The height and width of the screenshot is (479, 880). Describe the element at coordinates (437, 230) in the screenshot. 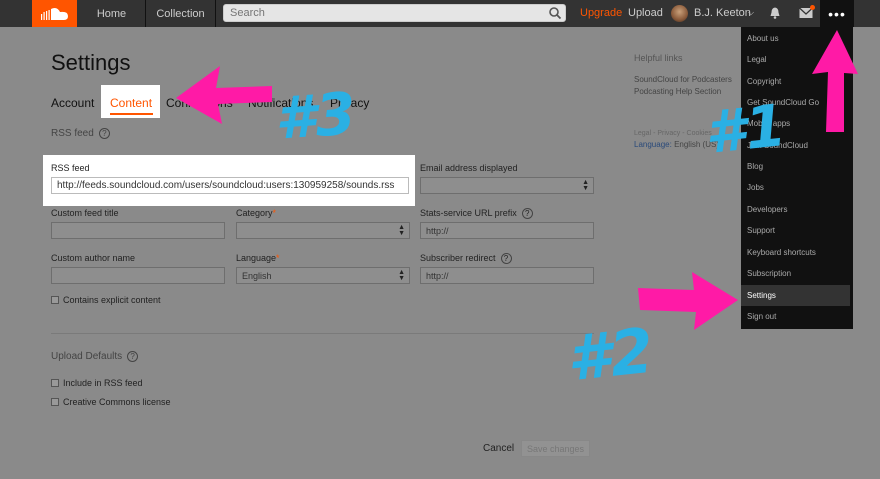

I see `stats-placeholder: http://` at that location.